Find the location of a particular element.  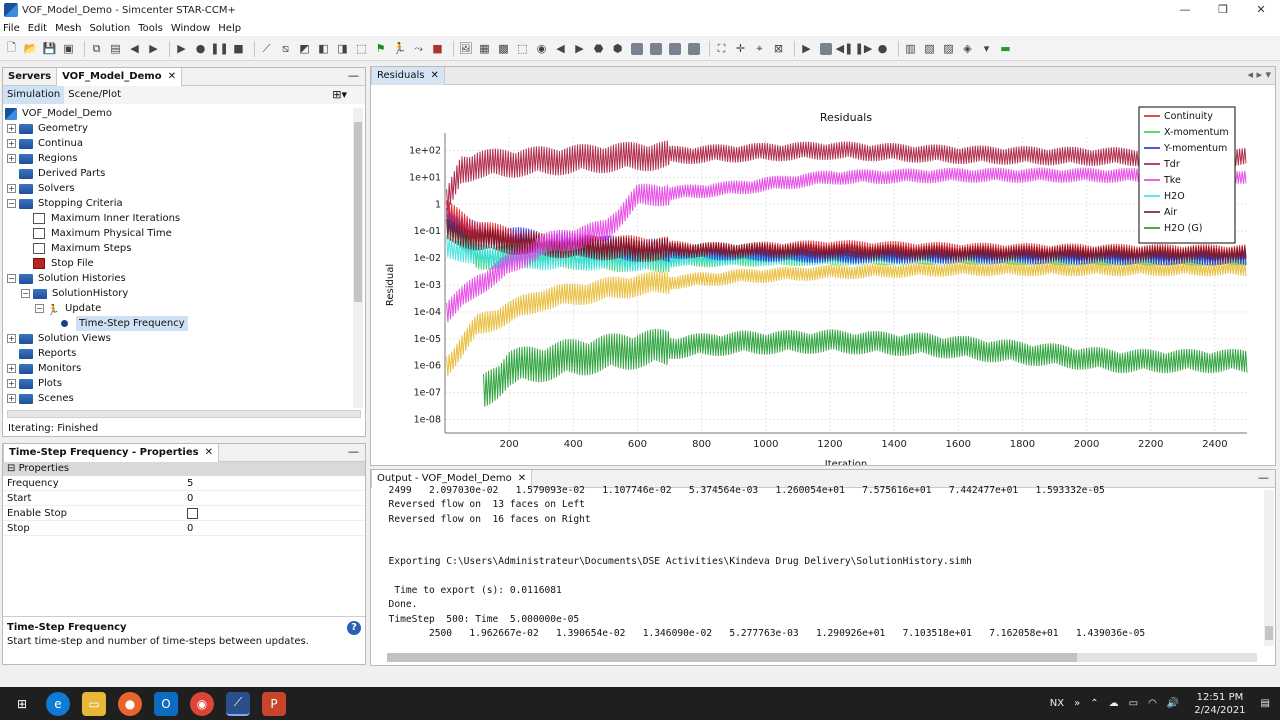

camera-icon: ◉ is located at coordinates (541, 48).